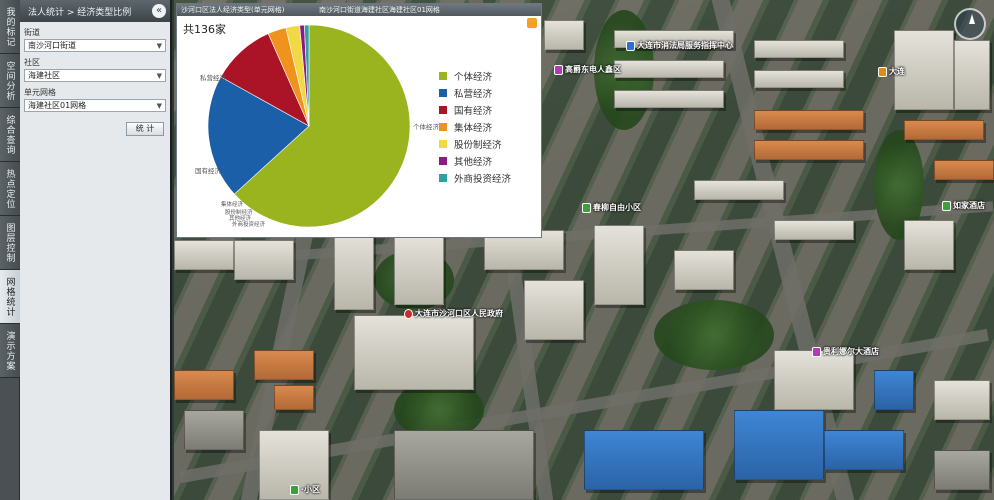 The height and width of the screenshot is (500, 994). What do you see at coordinates (10, 243) in the screenshot?
I see `tab-layer-control: 图层控制` at bounding box center [10, 243].